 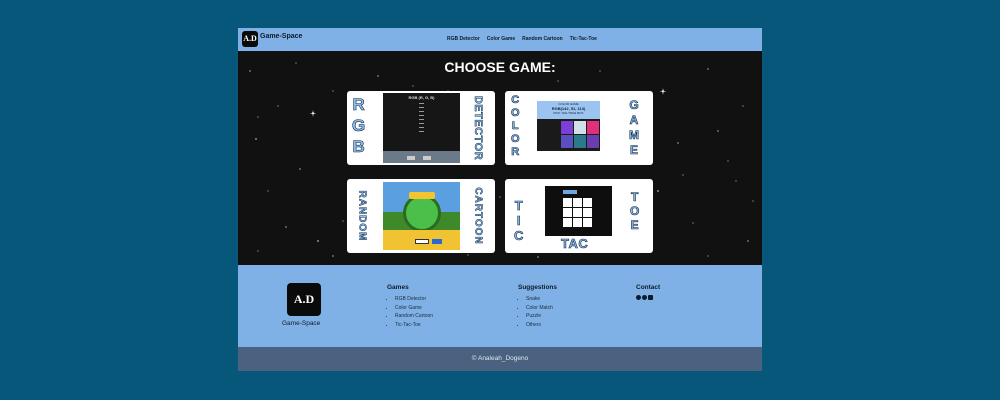 I want to click on ttt-screen-label, so click(x=570, y=192).